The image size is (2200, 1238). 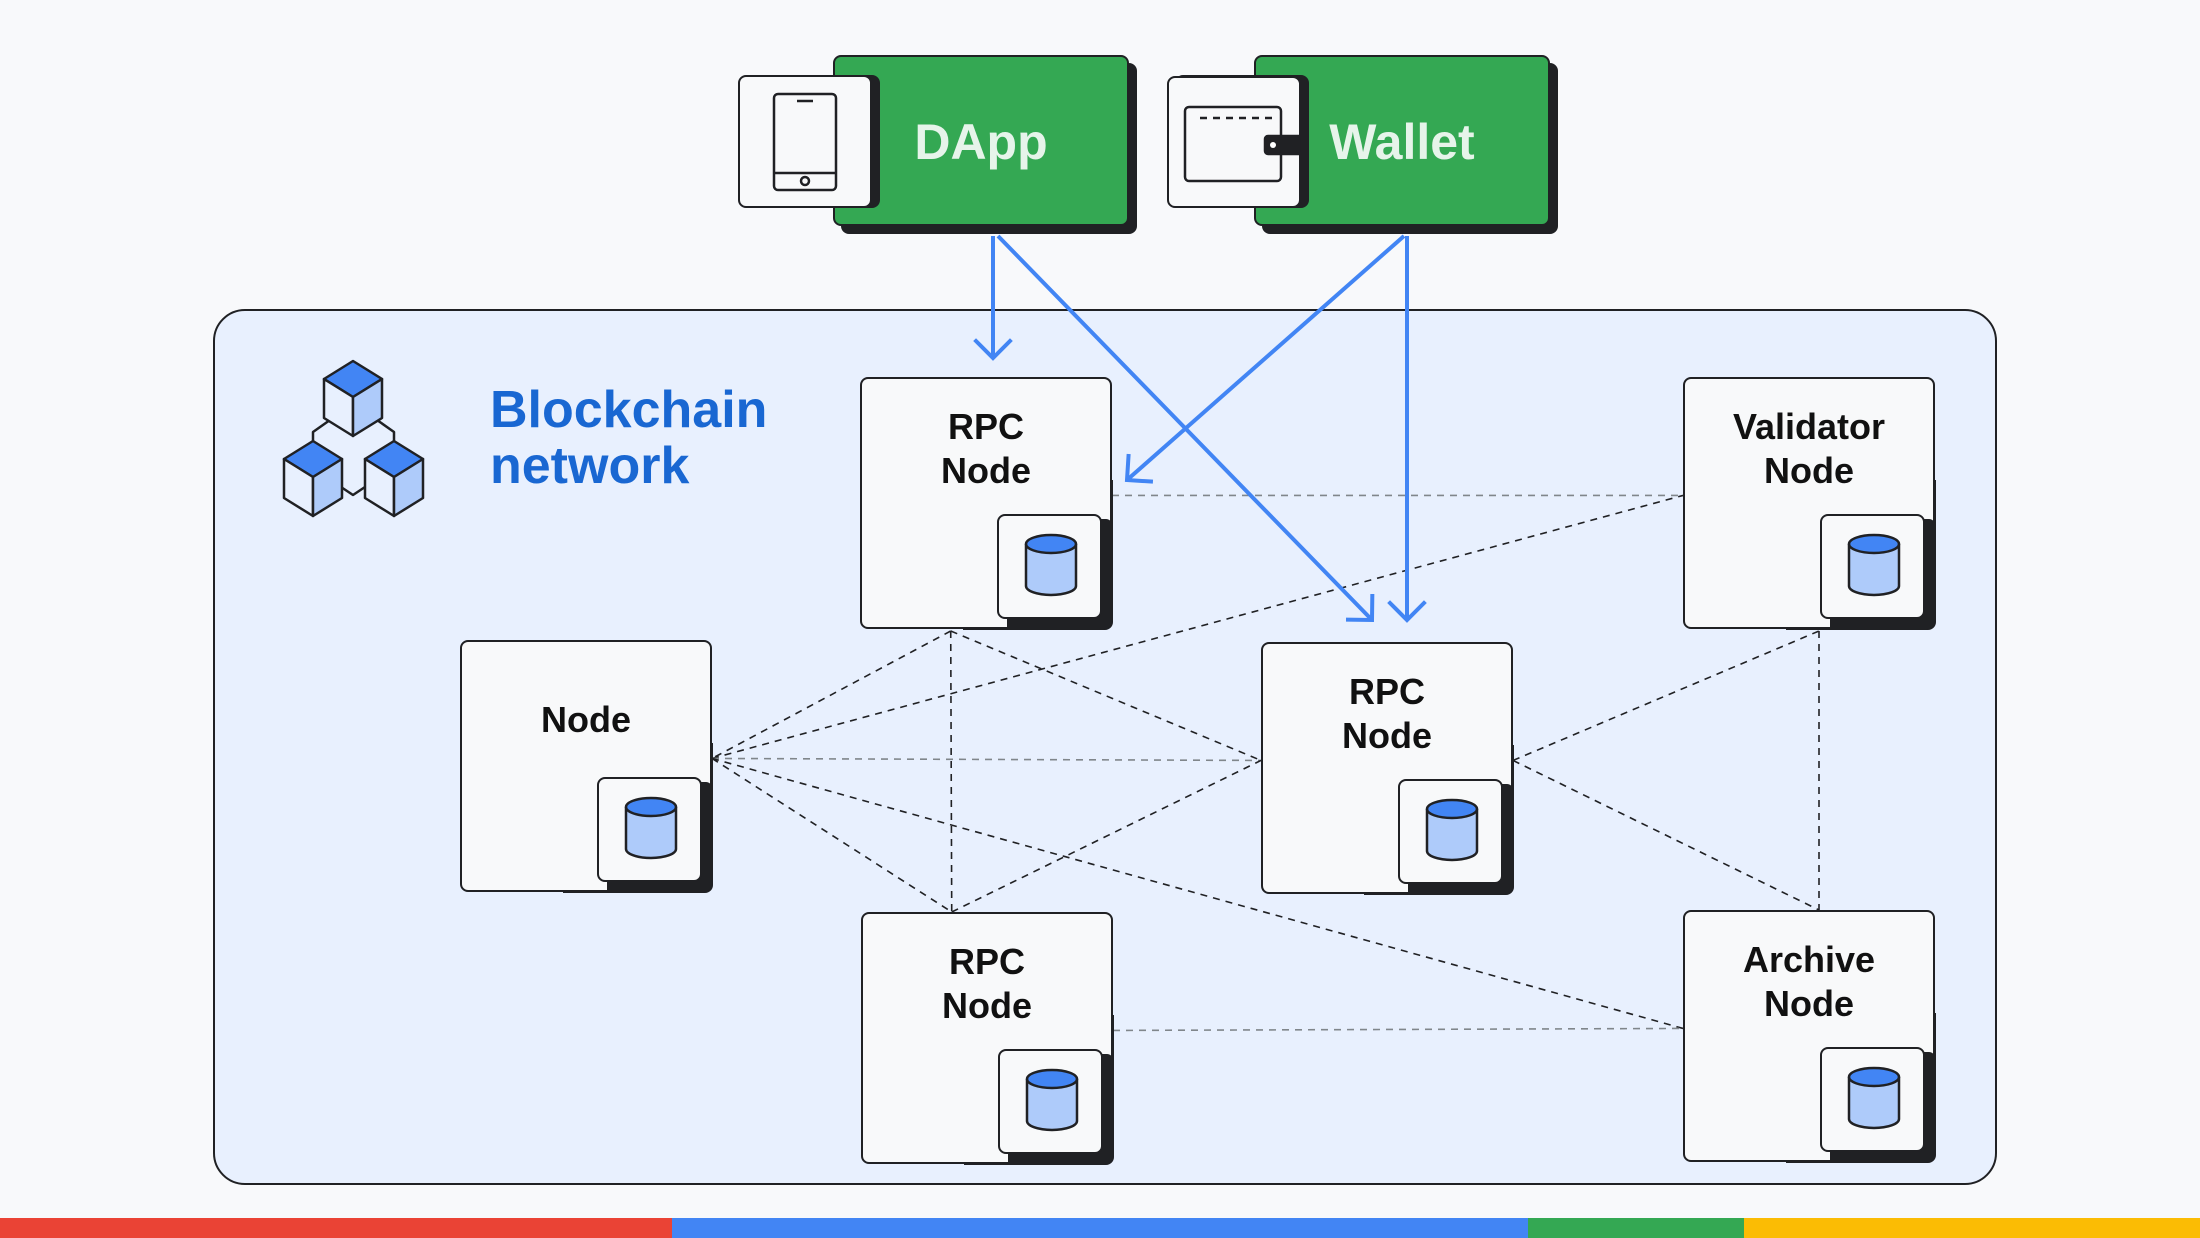 I want to click on peer-link-rpc2-validator, so click(x=1666, y=696).